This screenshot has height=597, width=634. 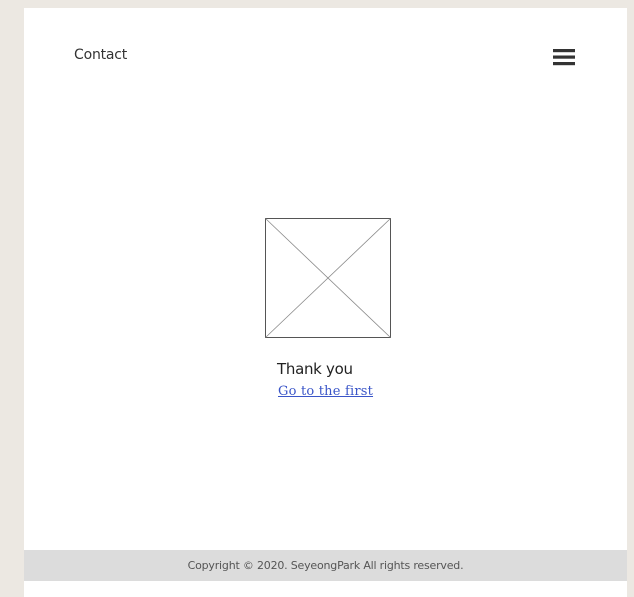 I want to click on thank-you-message: Thank you, so click(x=315, y=369).